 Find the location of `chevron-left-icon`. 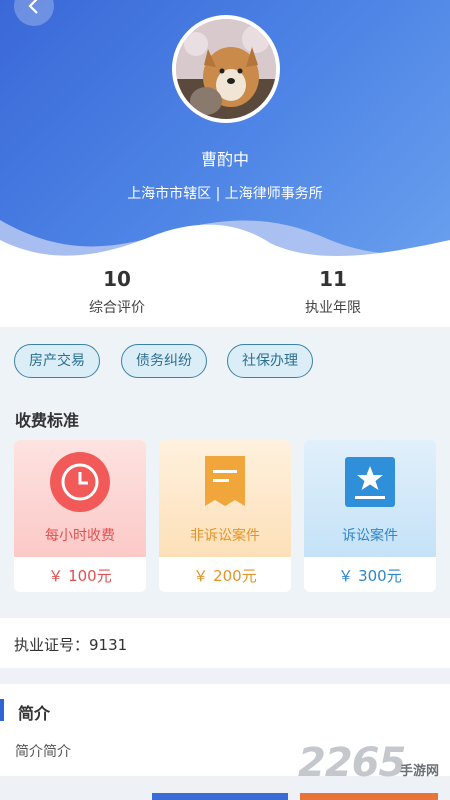

chevron-left-icon is located at coordinates (33, 7).